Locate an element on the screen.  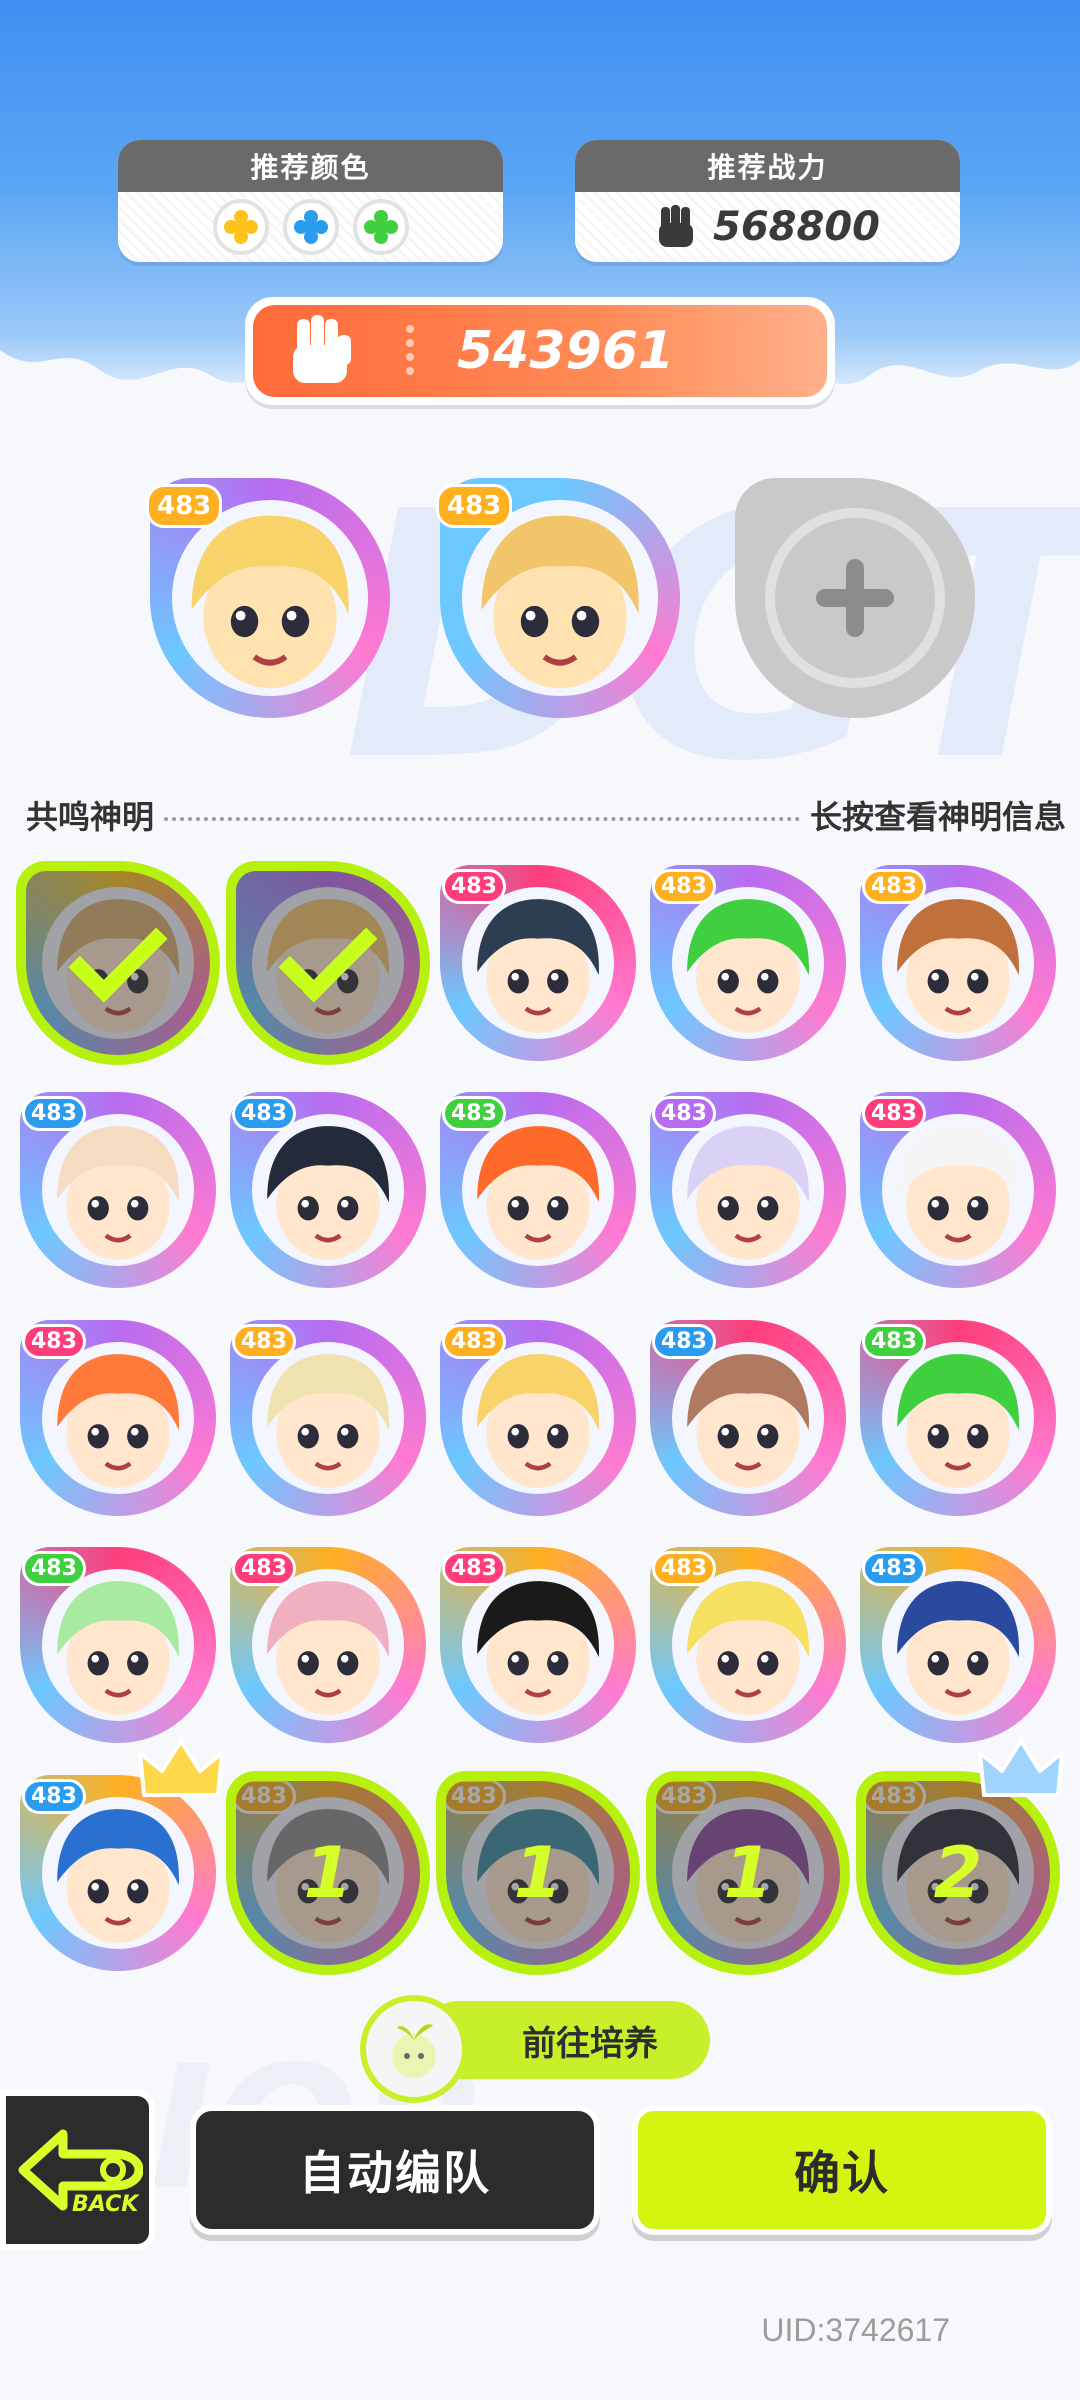
recommend-power-title: 推荐战力 is located at coordinates (767, 166).